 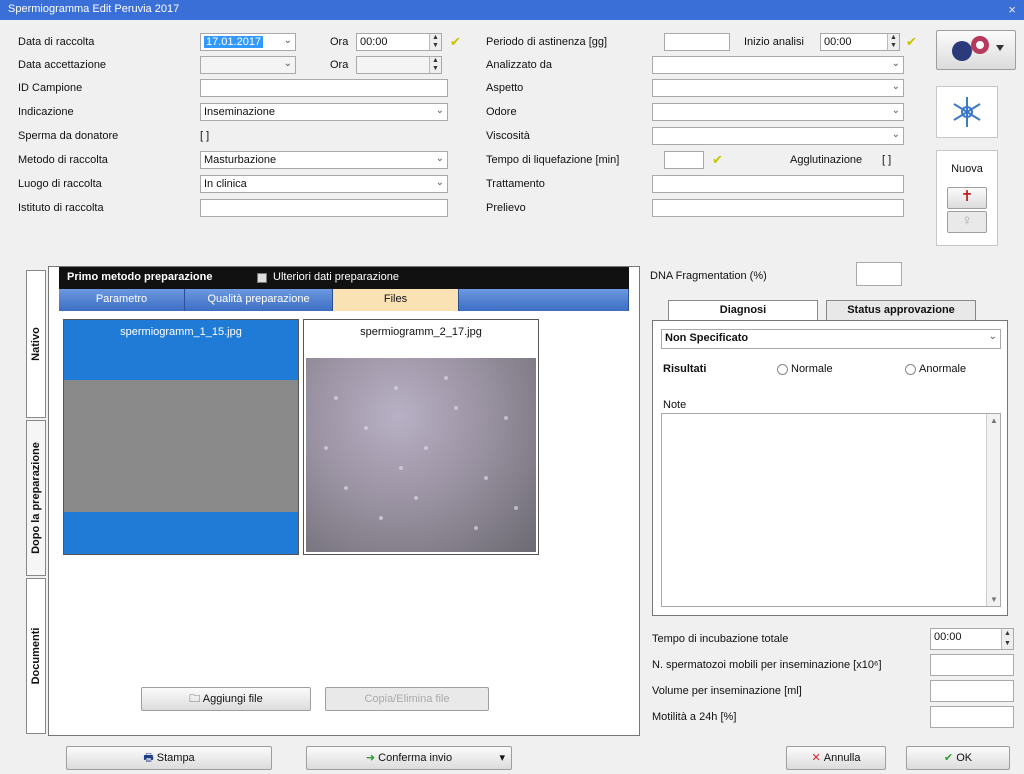 What do you see at coordinates (967, 112) in the screenshot?
I see `freeze-button` at bounding box center [967, 112].